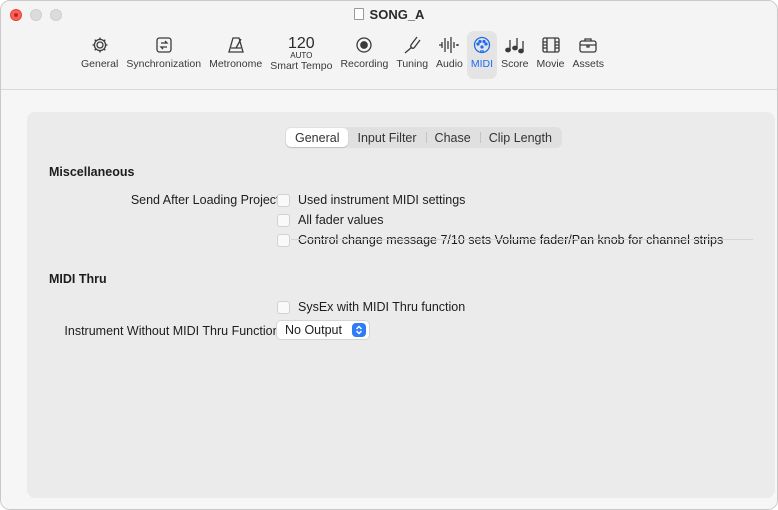  I want to click on toolbar-smart-tempo: 120 AUTO Smart Tempo, so click(301, 55).